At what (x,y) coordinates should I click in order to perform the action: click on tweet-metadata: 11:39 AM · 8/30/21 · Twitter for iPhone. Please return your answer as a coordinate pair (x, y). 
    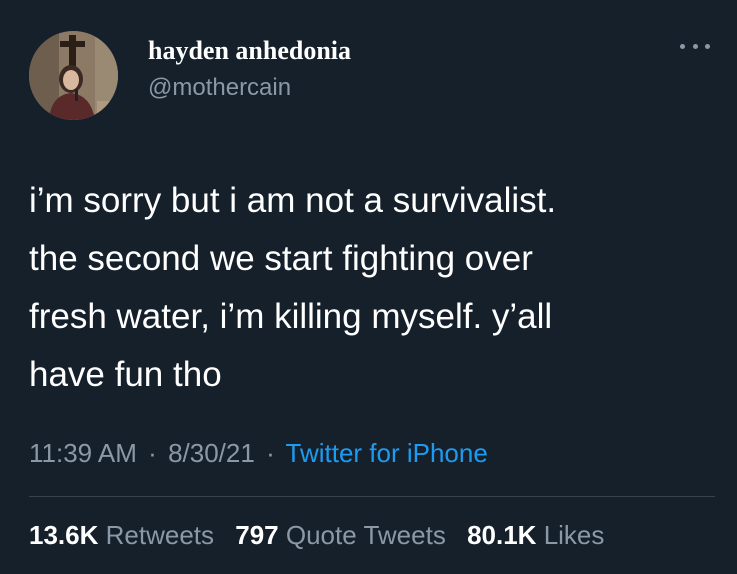
    Looking at the image, I should click on (258, 453).